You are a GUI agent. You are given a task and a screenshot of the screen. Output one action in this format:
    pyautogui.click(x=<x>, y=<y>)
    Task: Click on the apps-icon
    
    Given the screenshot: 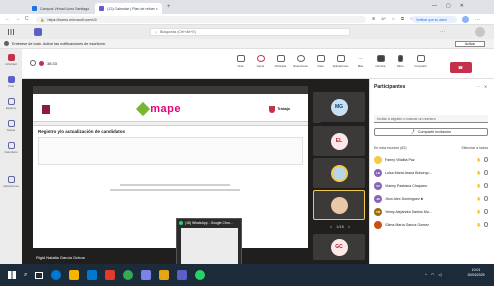 What is the action you would take?
    pyautogui.click(x=11, y=179)
    